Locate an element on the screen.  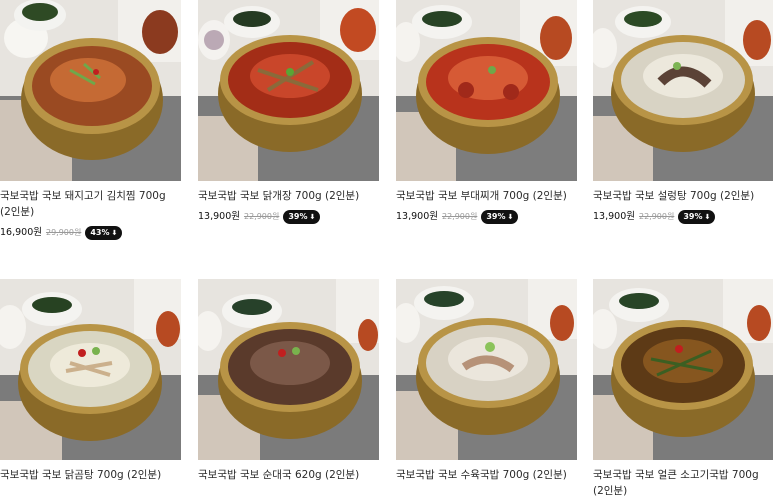
price-row: 16,900원 29,900원 43% ⬇ is located at coordinates (90, 233).